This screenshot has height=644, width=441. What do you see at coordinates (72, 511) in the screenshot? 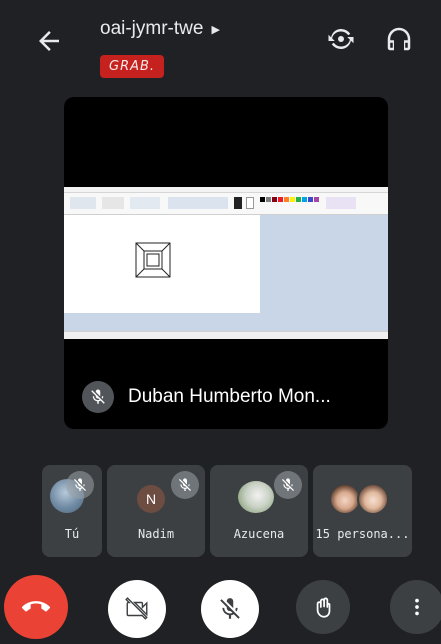
I see `participant-tile-self: Tú` at bounding box center [72, 511].